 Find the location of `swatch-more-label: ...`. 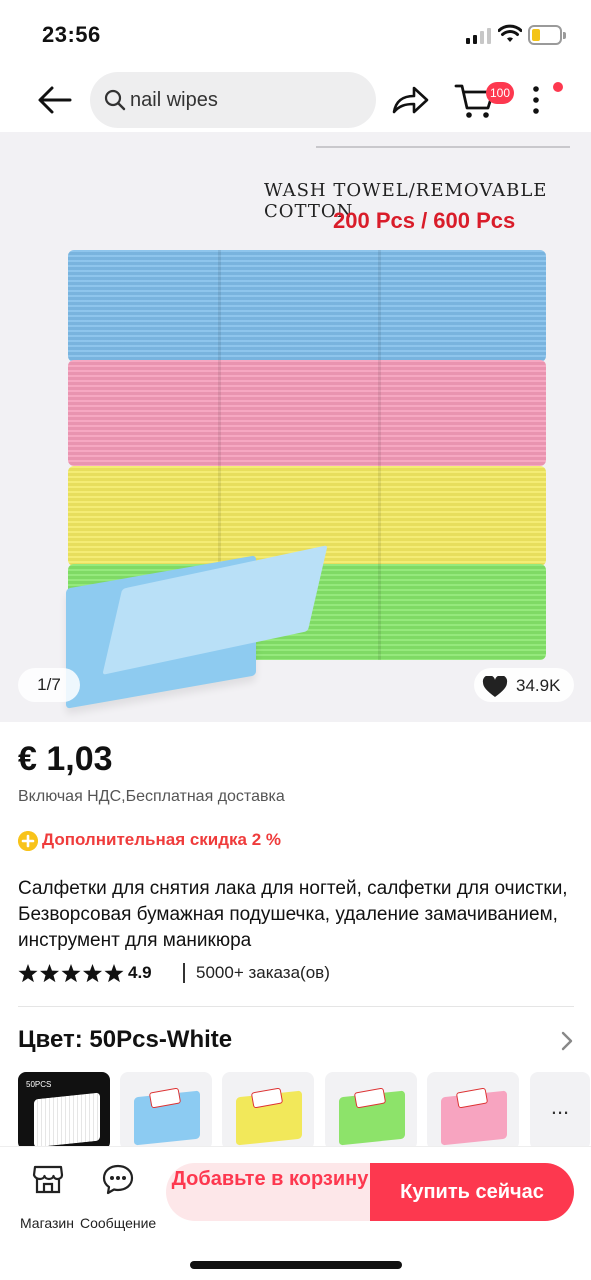

swatch-more-label: ... is located at coordinates (560, 1106).